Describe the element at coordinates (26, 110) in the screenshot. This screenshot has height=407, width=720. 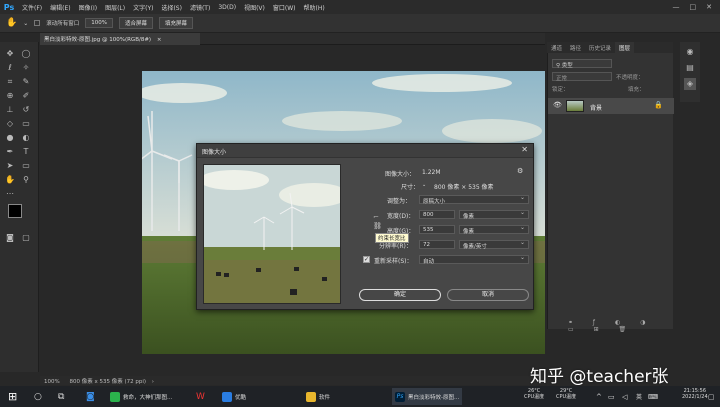
I see `history-brush-icon: ↺` at that location.